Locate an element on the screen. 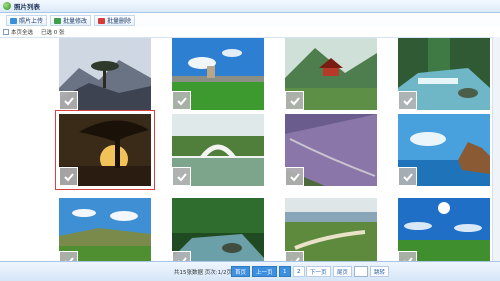 The width and height of the screenshot is (500, 281). toolbar: 照片上传 批量修改 批量删除 is located at coordinates (250, 20).